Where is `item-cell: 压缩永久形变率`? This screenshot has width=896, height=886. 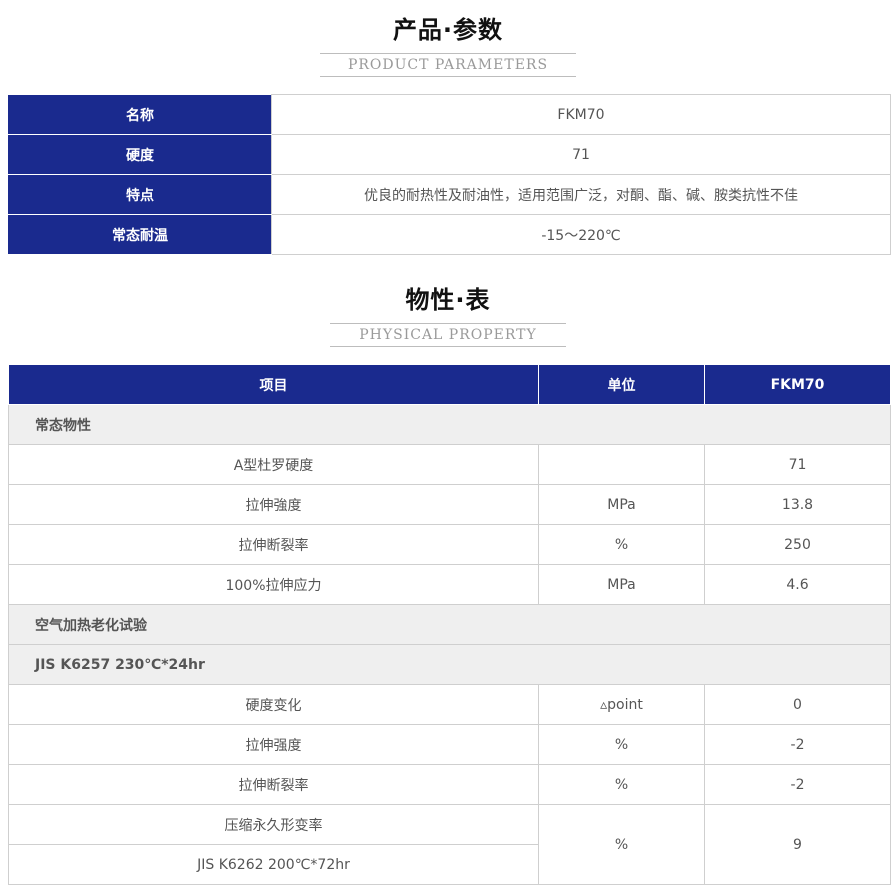 item-cell: 压缩永久形变率 is located at coordinates (273, 824).